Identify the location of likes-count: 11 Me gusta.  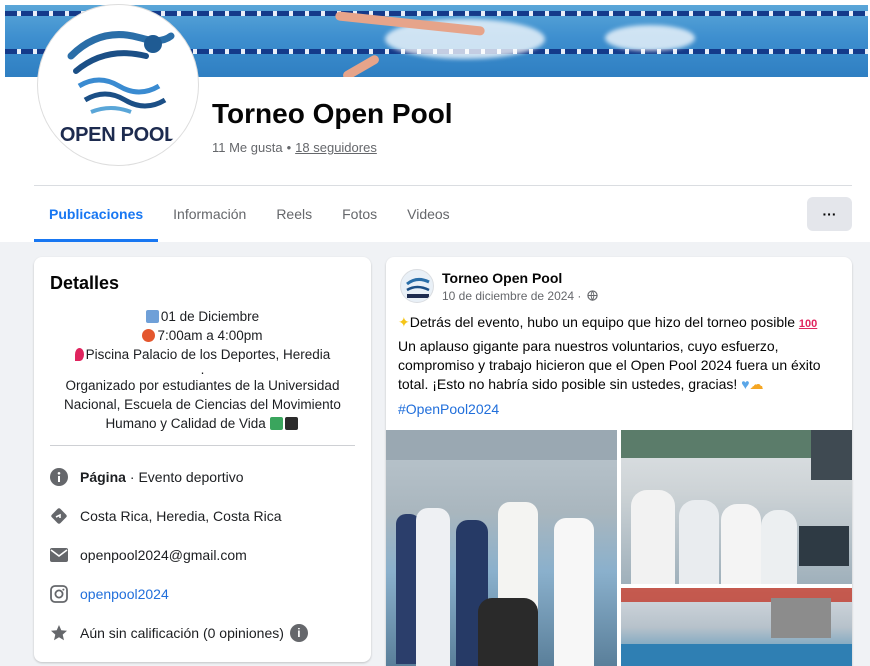
(247, 147).